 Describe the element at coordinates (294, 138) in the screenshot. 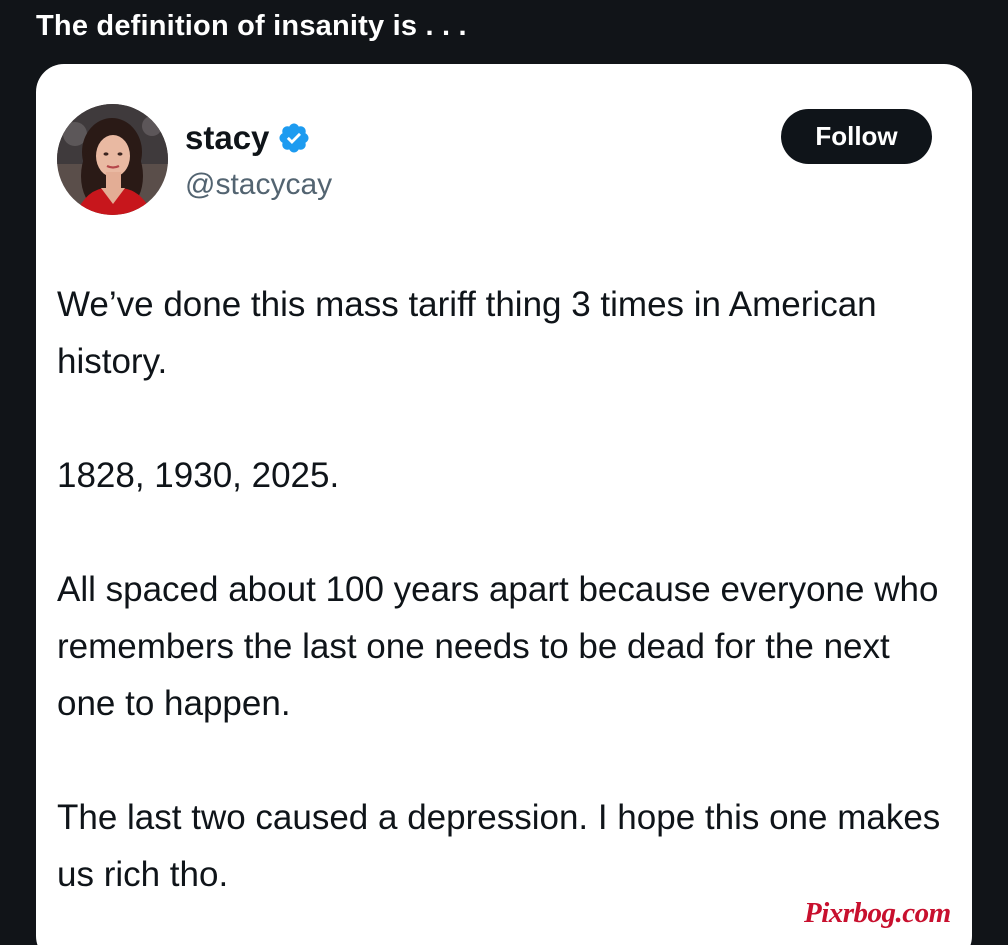

I see `verified-check-icon` at that location.